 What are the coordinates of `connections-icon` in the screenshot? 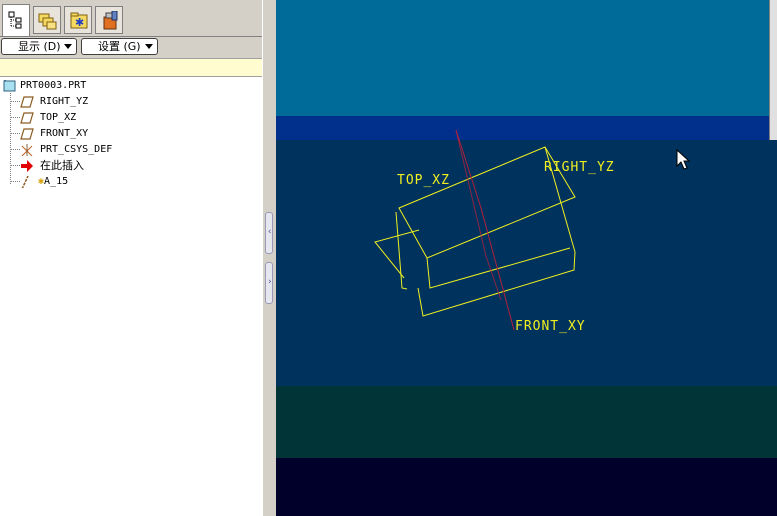 It's located at (110, 20).